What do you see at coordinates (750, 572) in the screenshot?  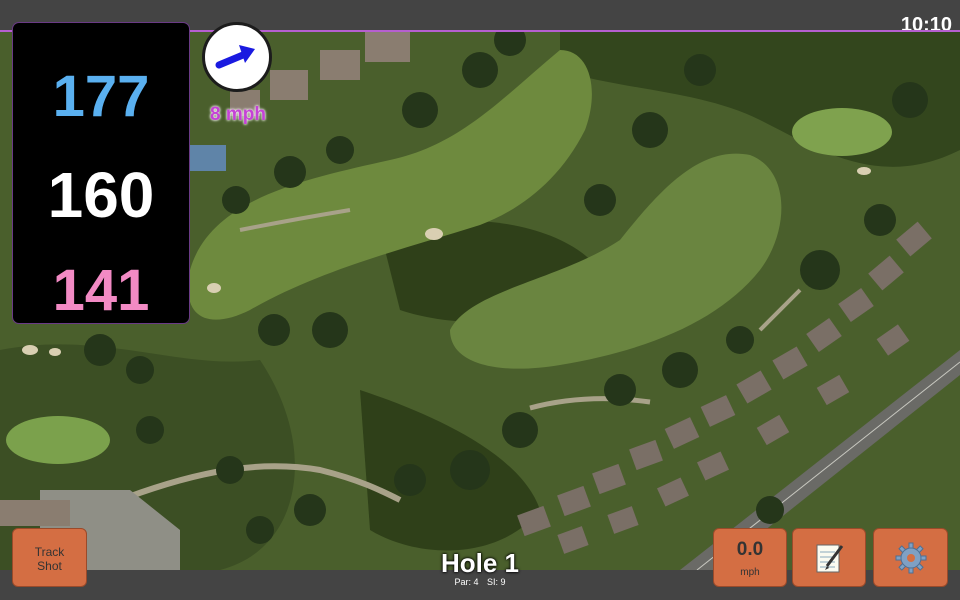 I see `speed-unit: mph` at bounding box center [750, 572].